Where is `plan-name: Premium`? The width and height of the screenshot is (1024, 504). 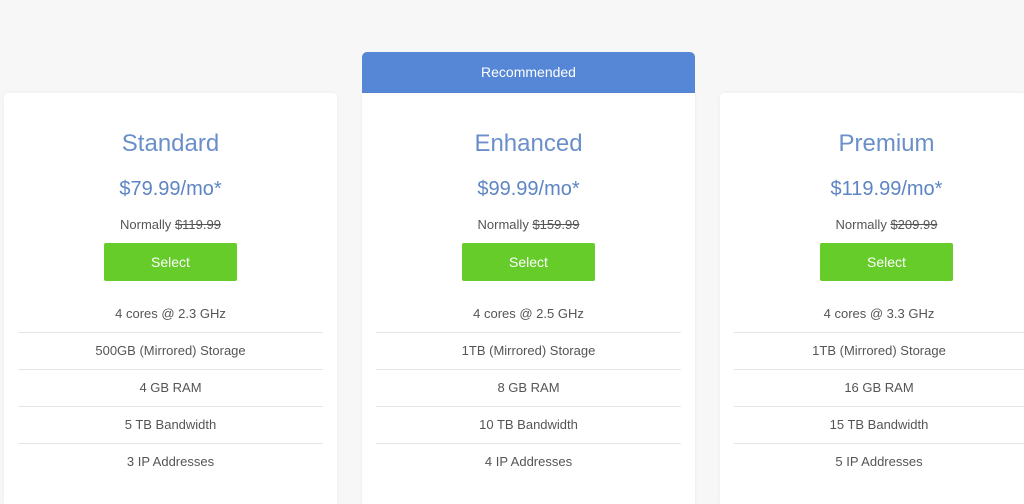
plan-name: Premium is located at coordinates (886, 143).